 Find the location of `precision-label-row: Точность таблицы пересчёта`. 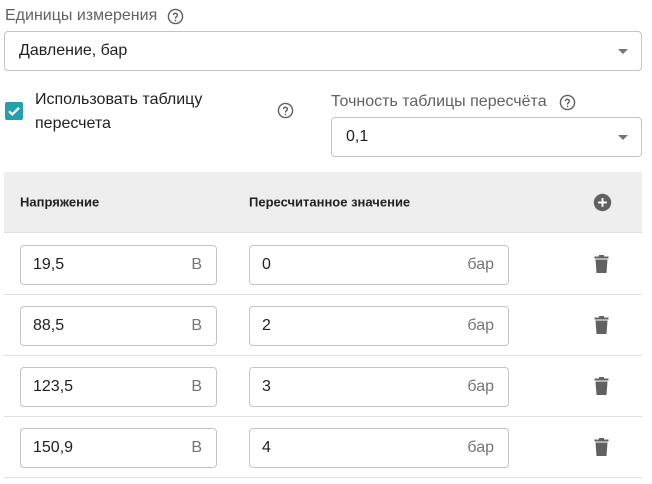

precision-label-row: Точность таблицы пересчёта is located at coordinates (453, 102).